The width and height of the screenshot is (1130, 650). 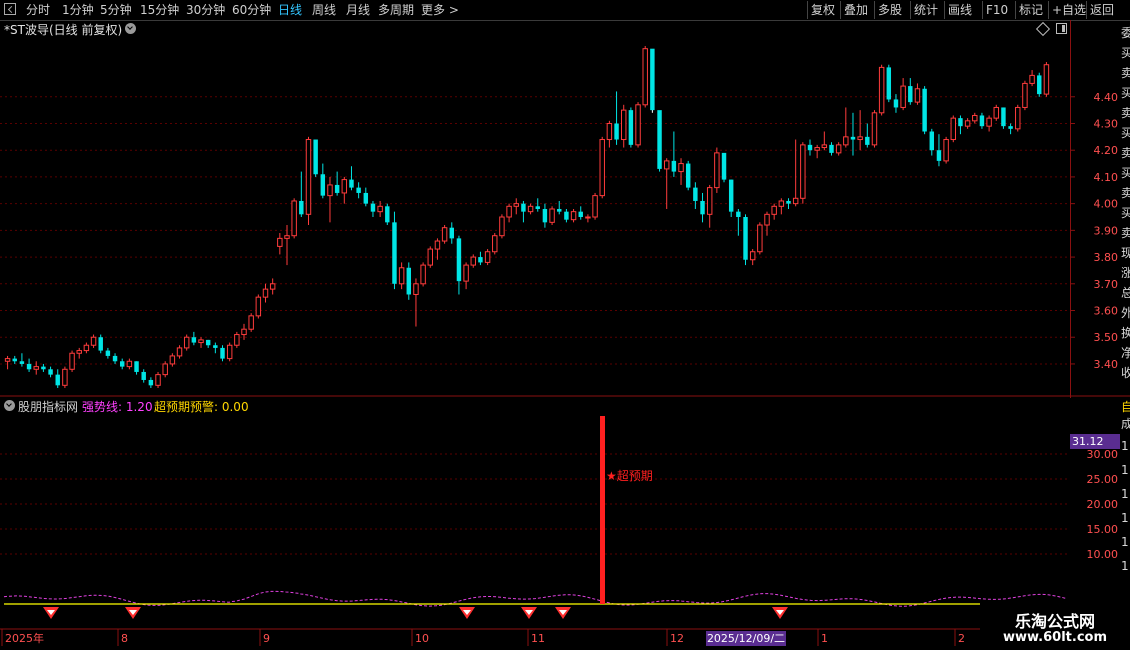 I want to click on watermark-title: 乐淘公式网, so click(x=1054, y=621).